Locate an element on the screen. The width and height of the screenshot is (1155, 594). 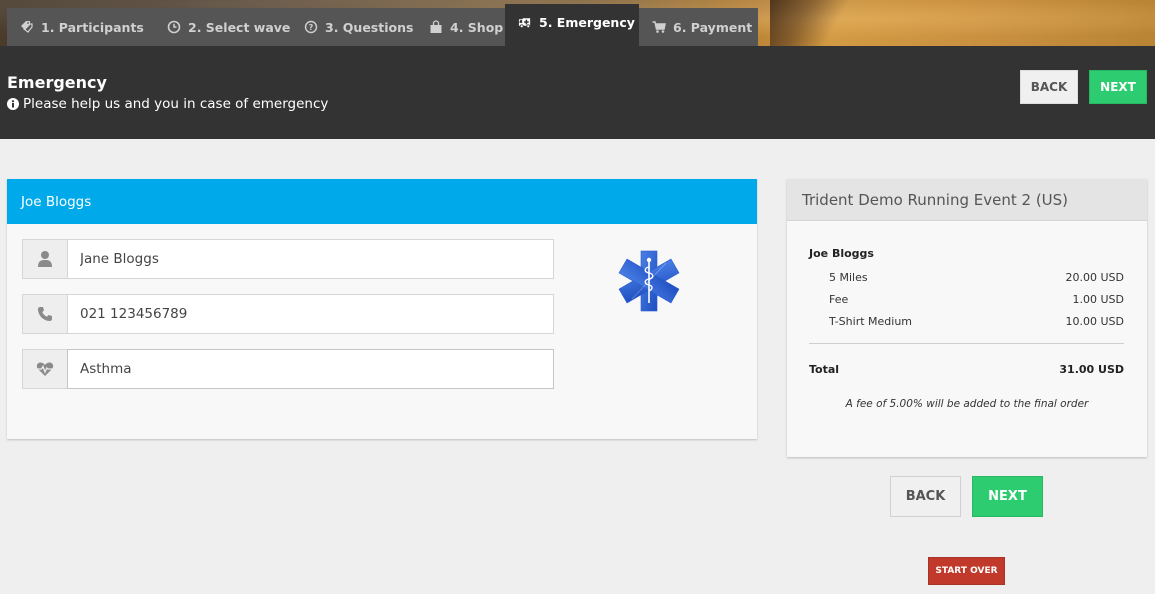
summary-total: Total 31.00 USD is located at coordinates (966, 369).